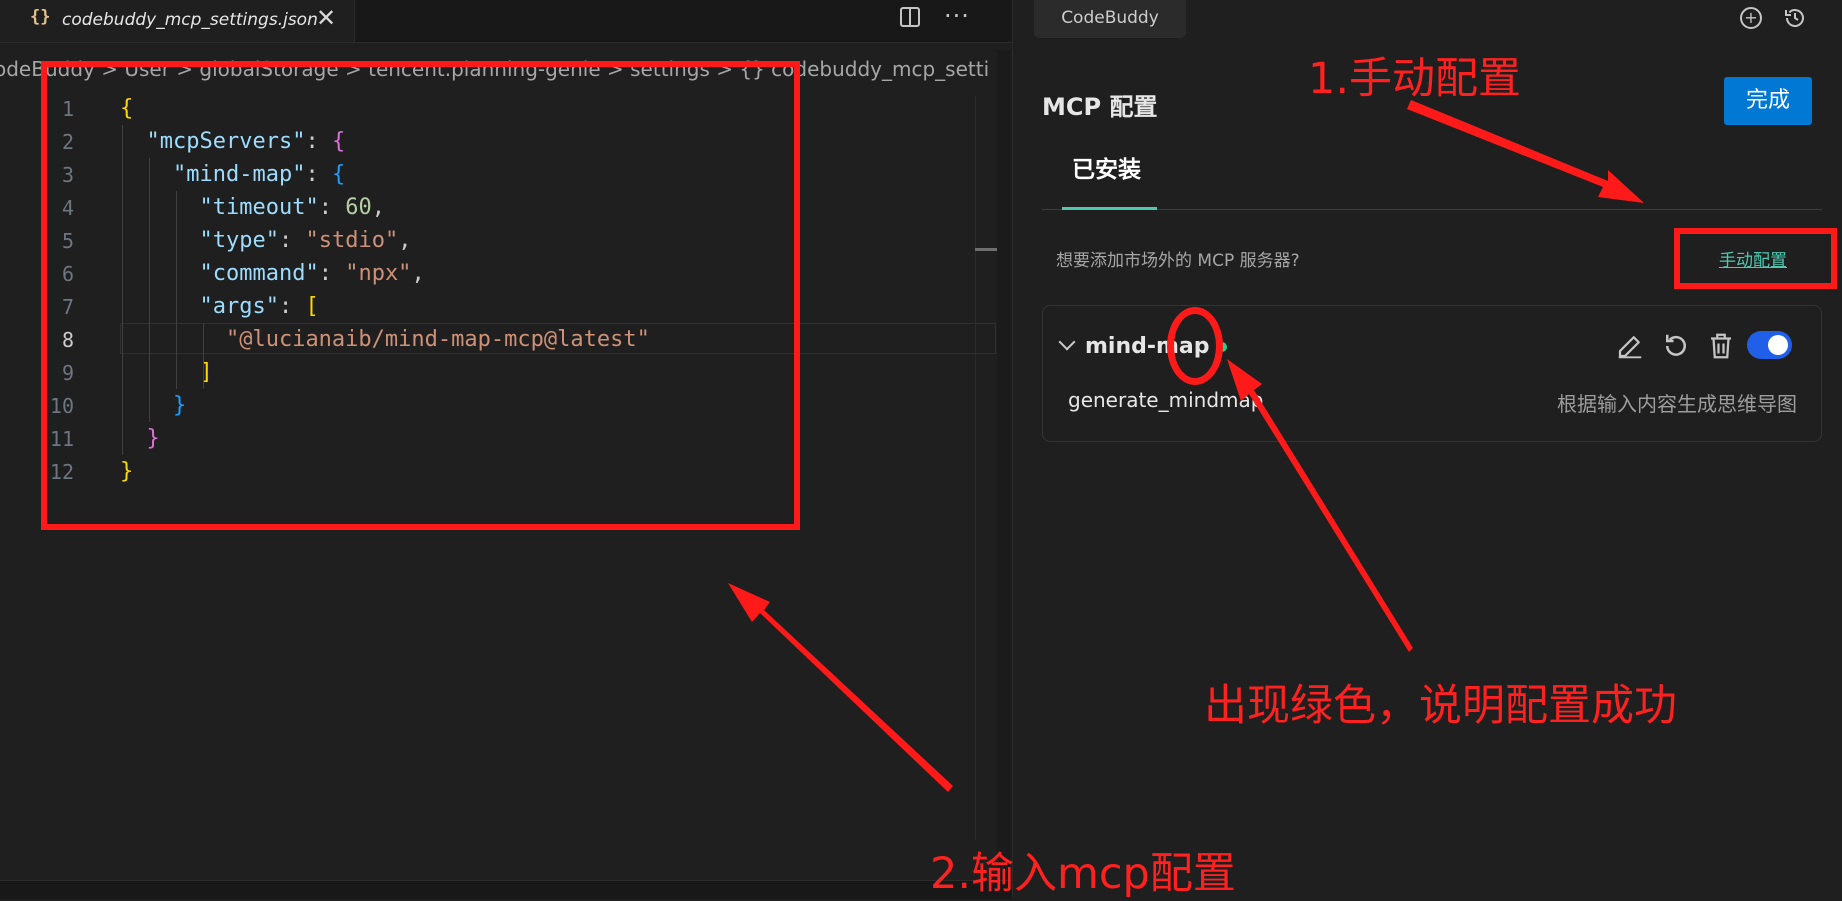 The height and width of the screenshot is (901, 1842). What do you see at coordinates (1083, 874) in the screenshot?
I see `annotation-step2: 2.输入mcp配置` at bounding box center [1083, 874].